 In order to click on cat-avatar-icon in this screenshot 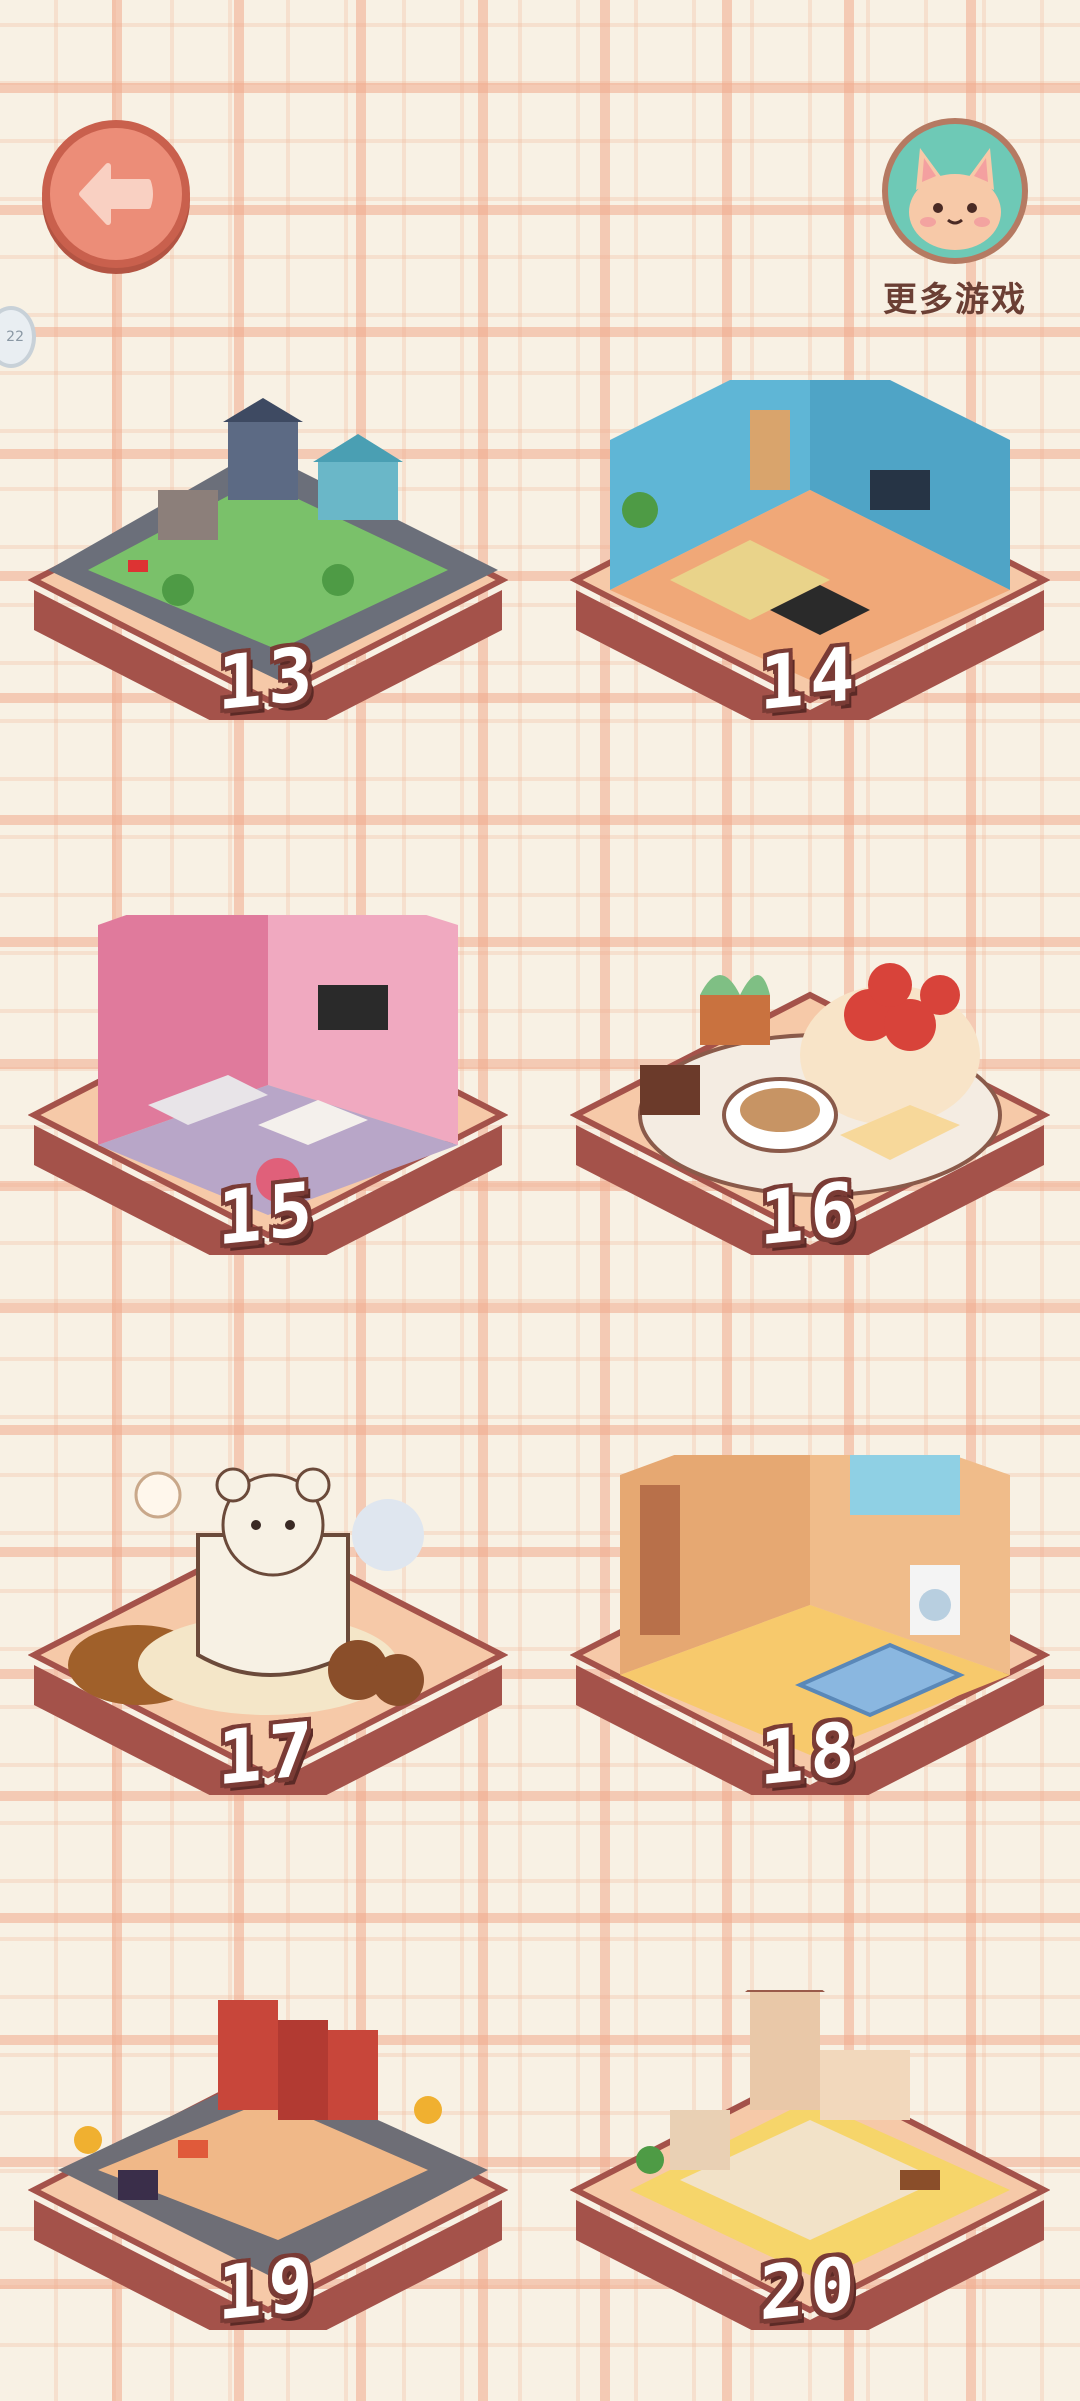, I will do `click(955, 191)`.